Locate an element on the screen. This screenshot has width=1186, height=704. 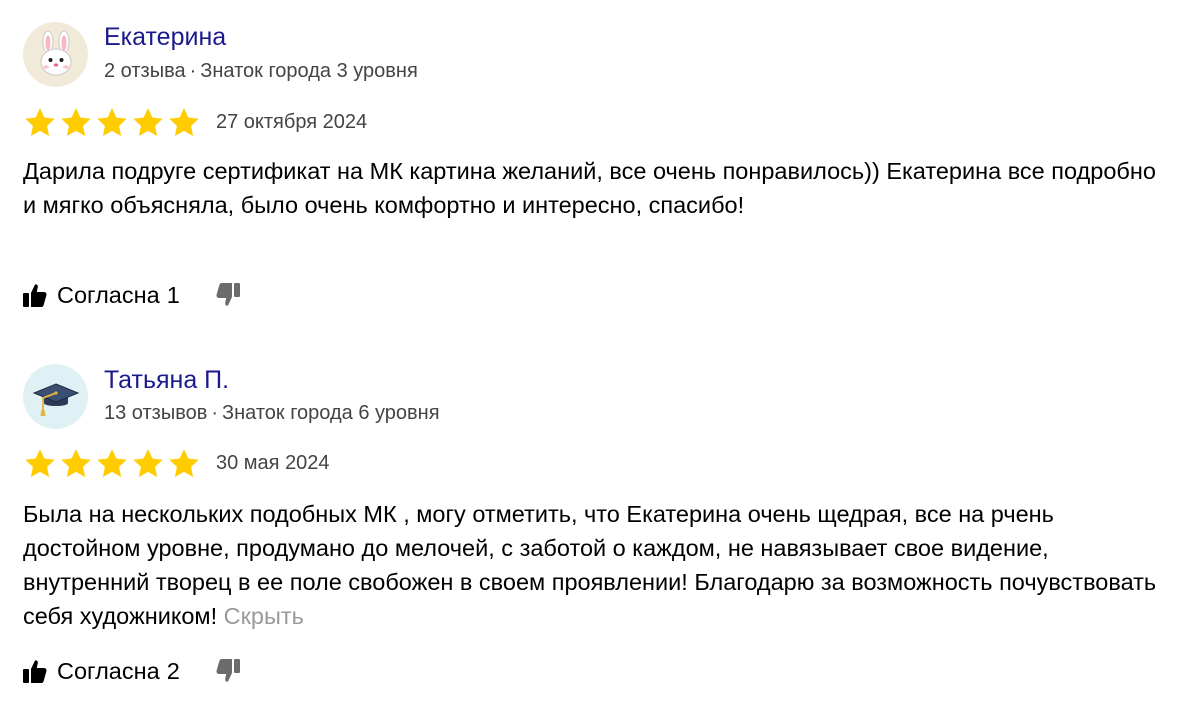
author-level: Знаток города 3 уровня is located at coordinates (309, 71).